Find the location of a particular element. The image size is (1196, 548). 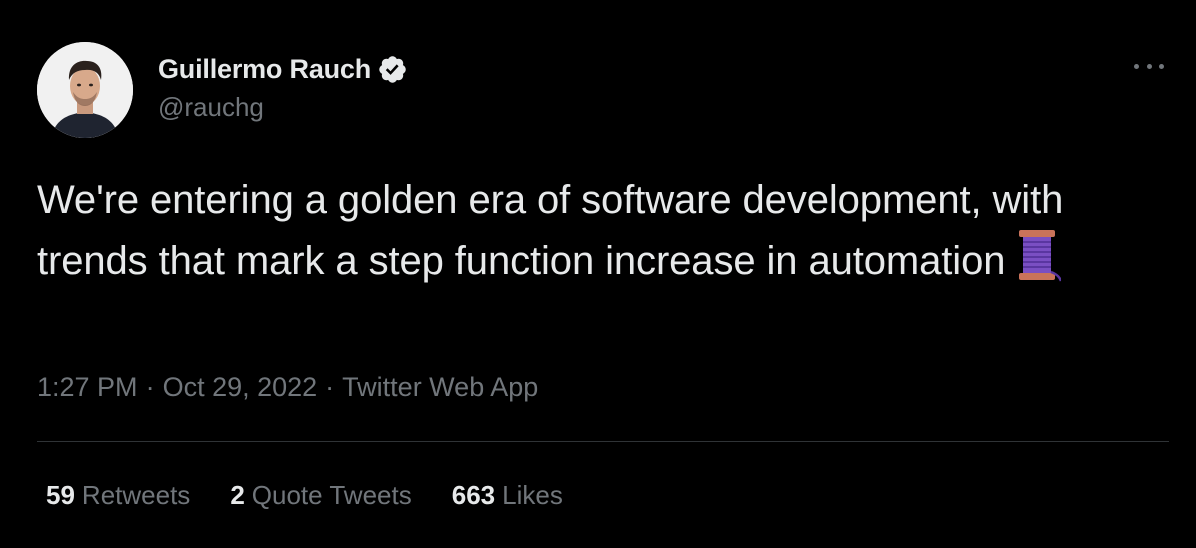

quote-tweets-count: 2 is located at coordinates (237, 495).